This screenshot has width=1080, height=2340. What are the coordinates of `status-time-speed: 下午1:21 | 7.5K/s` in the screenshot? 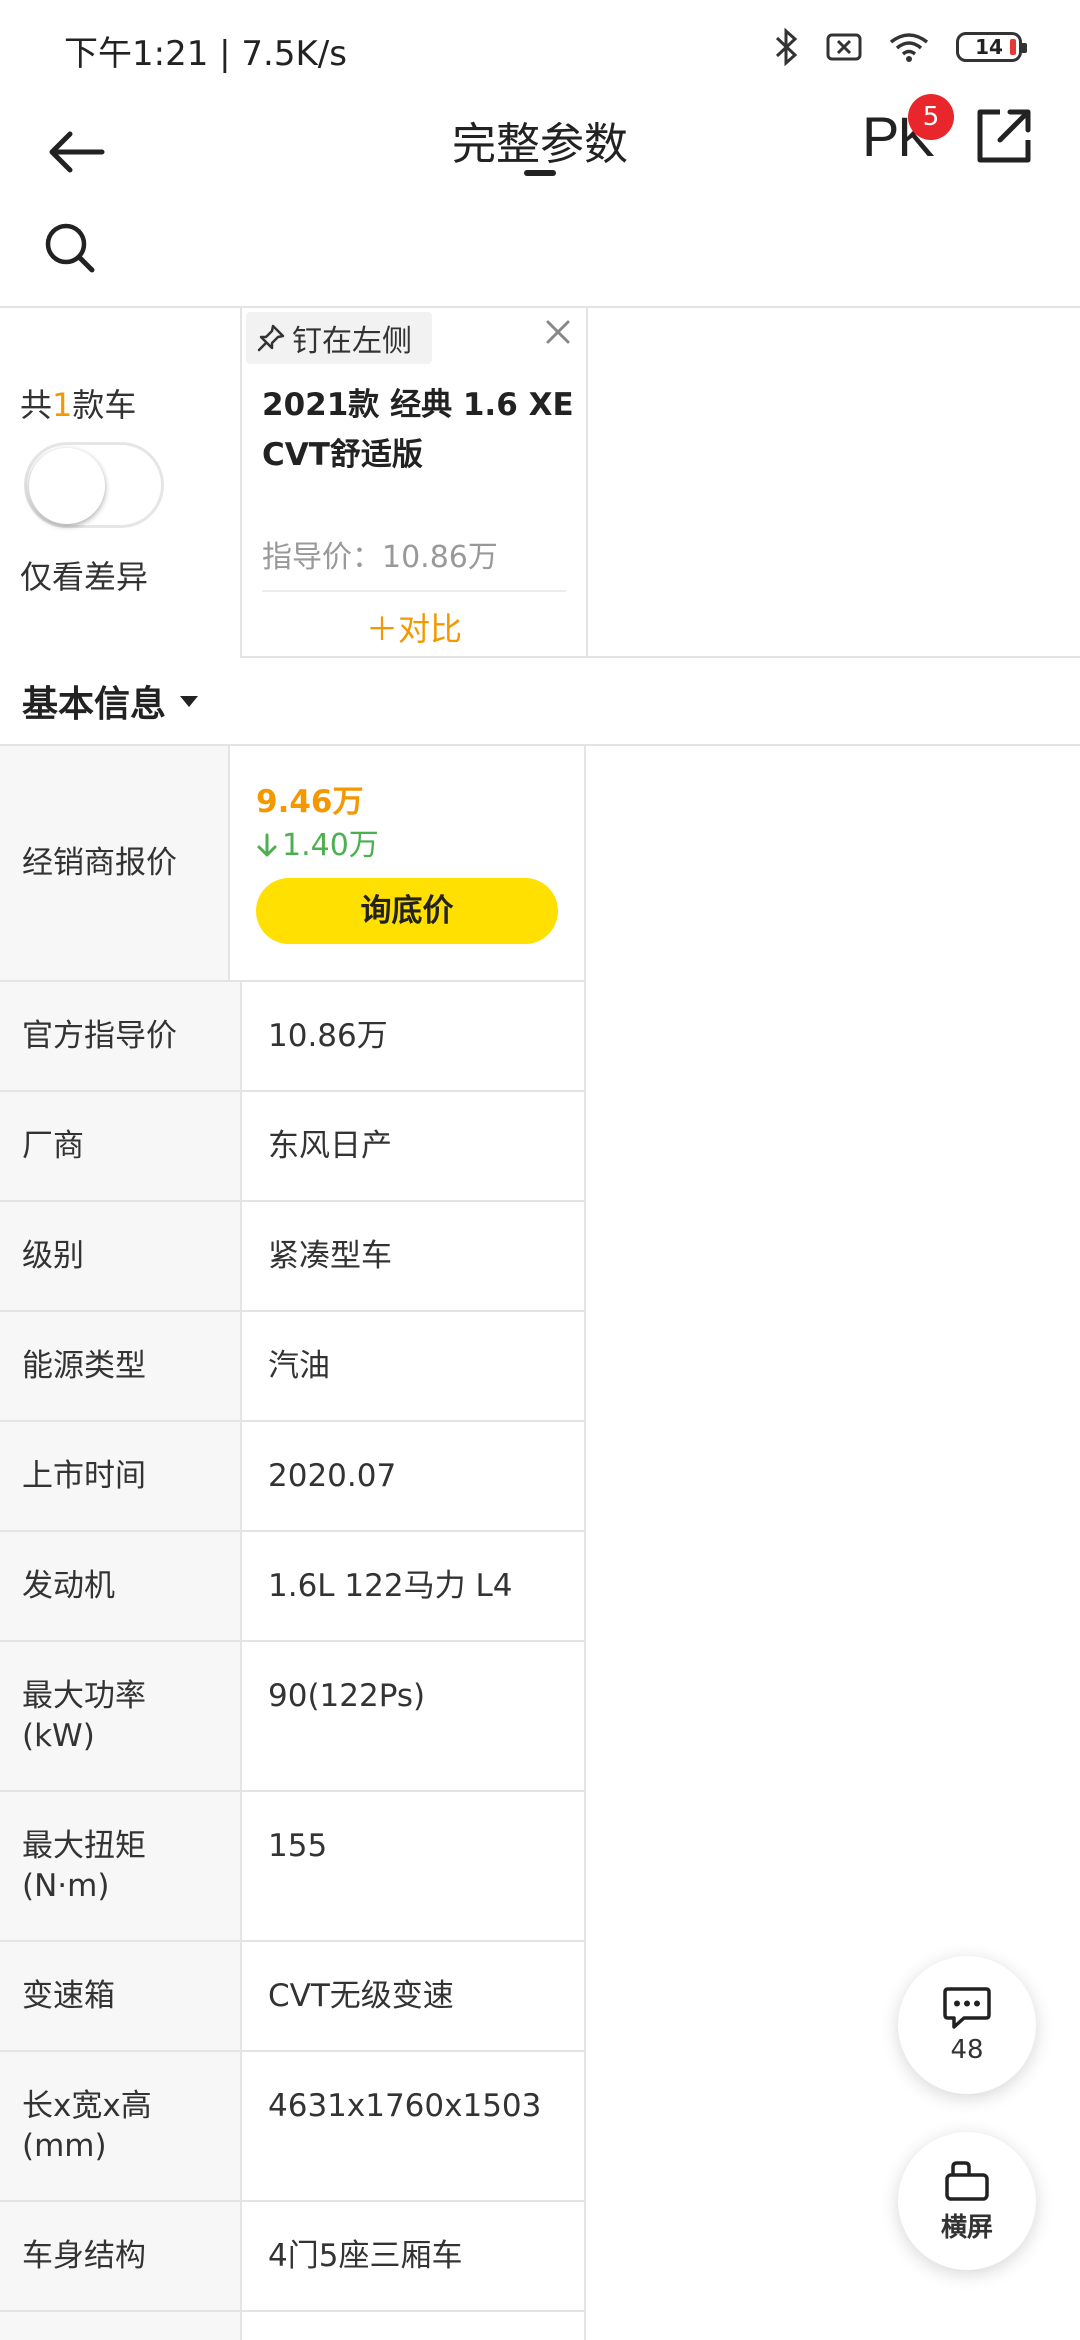 It's located at (205, 54).